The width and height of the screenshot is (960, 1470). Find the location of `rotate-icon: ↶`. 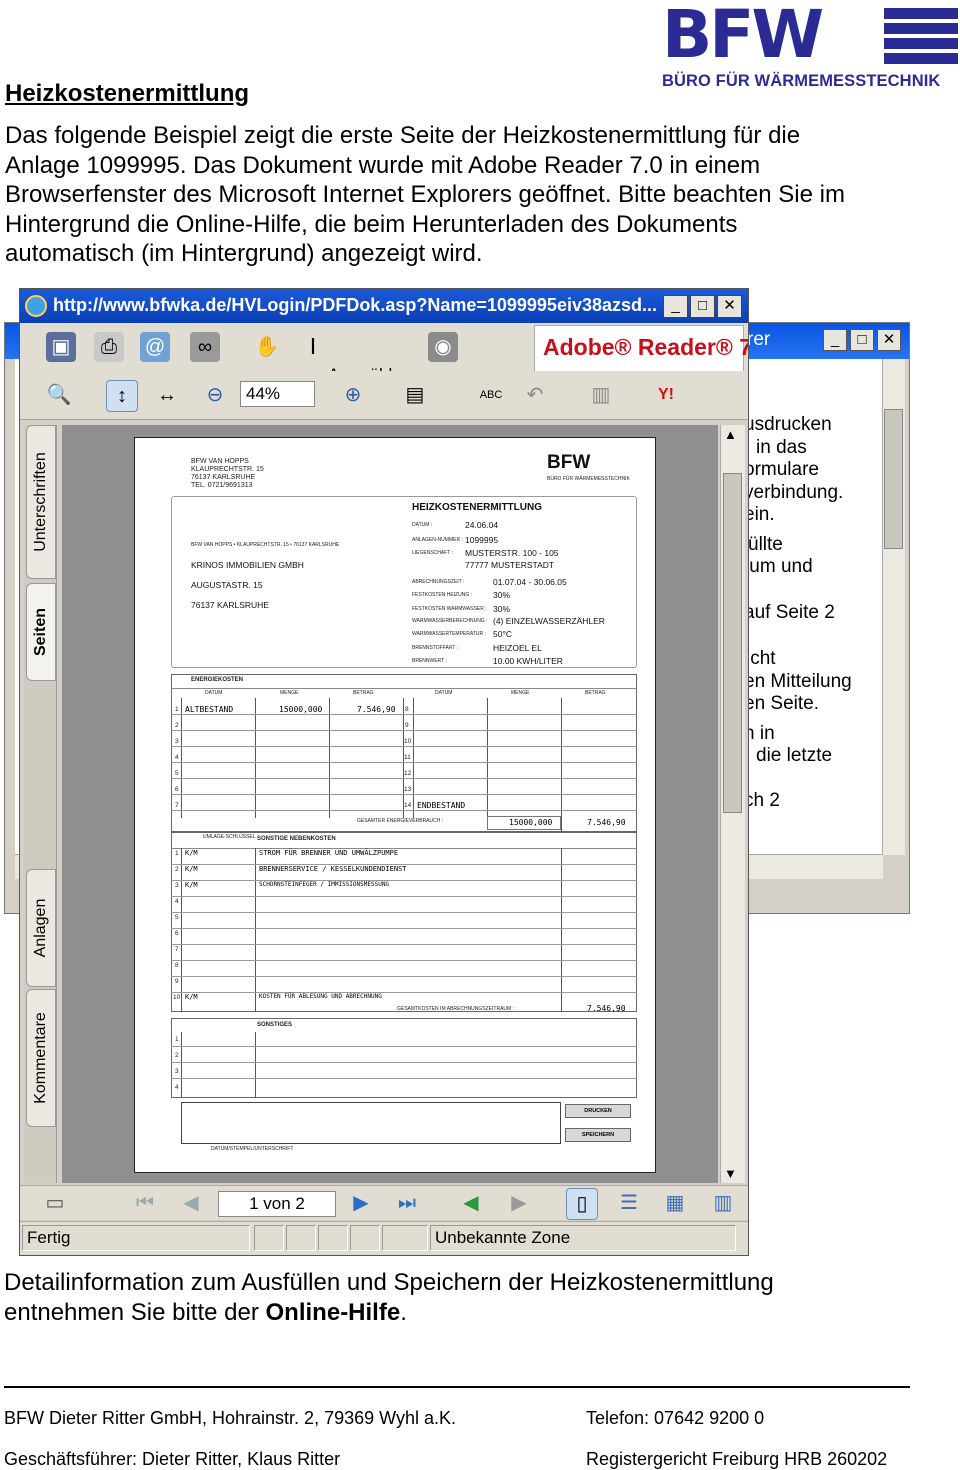

rotate-icon: ↶ is located at coordinates (535, 395).